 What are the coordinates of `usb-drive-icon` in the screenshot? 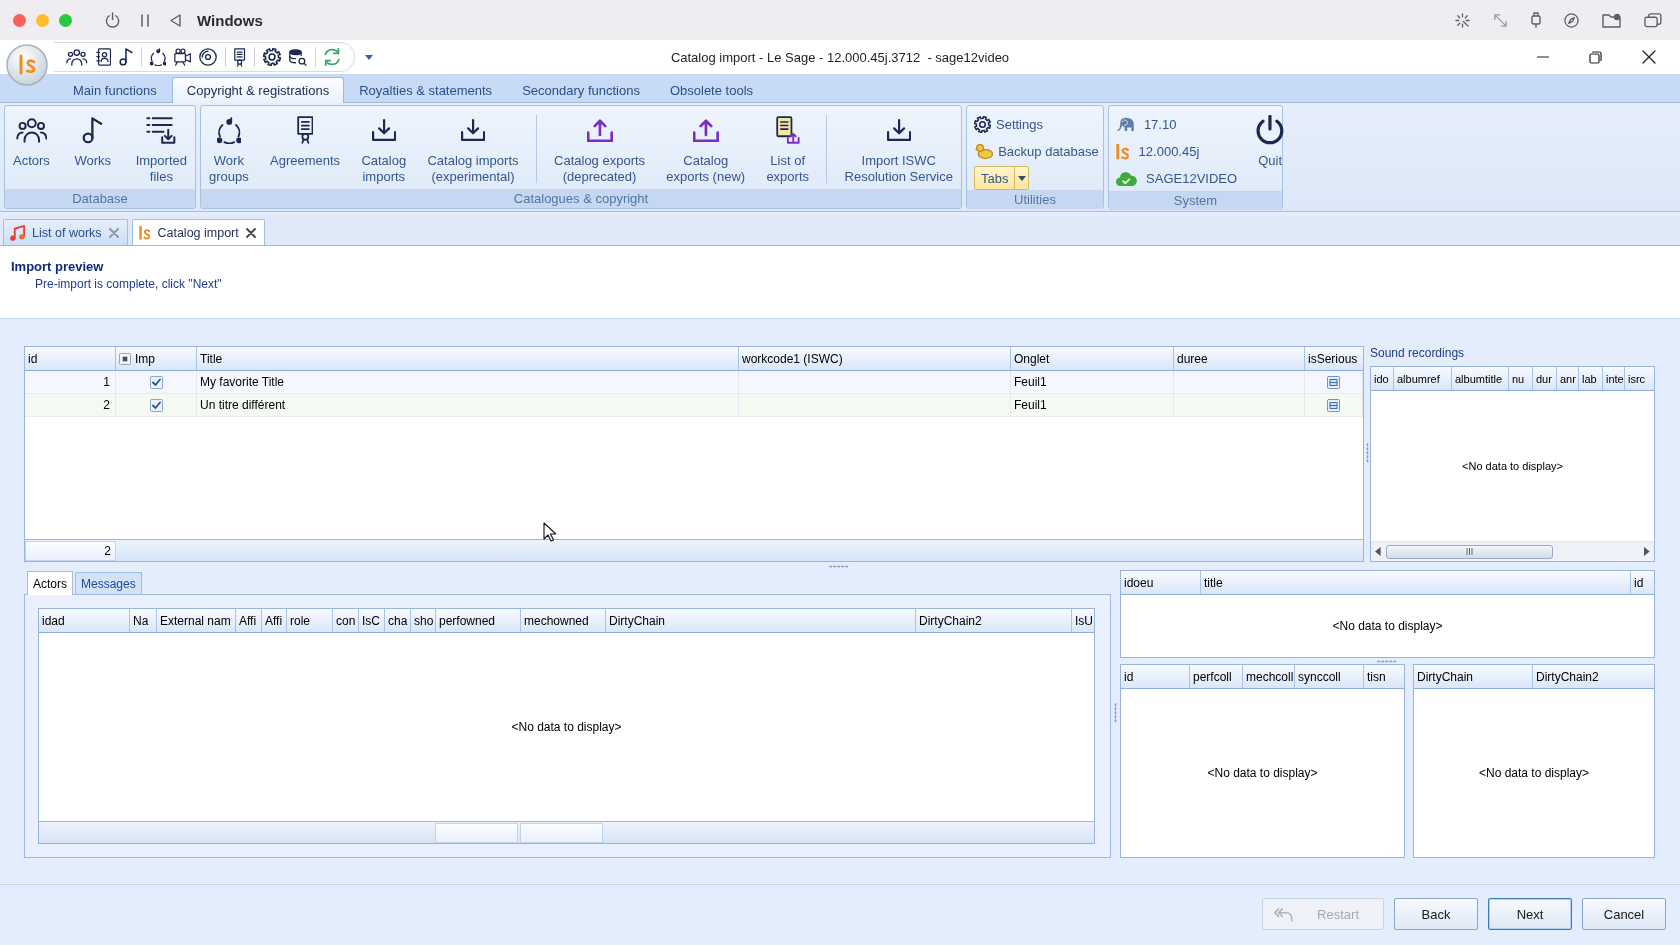 It's located at (1536, 20).